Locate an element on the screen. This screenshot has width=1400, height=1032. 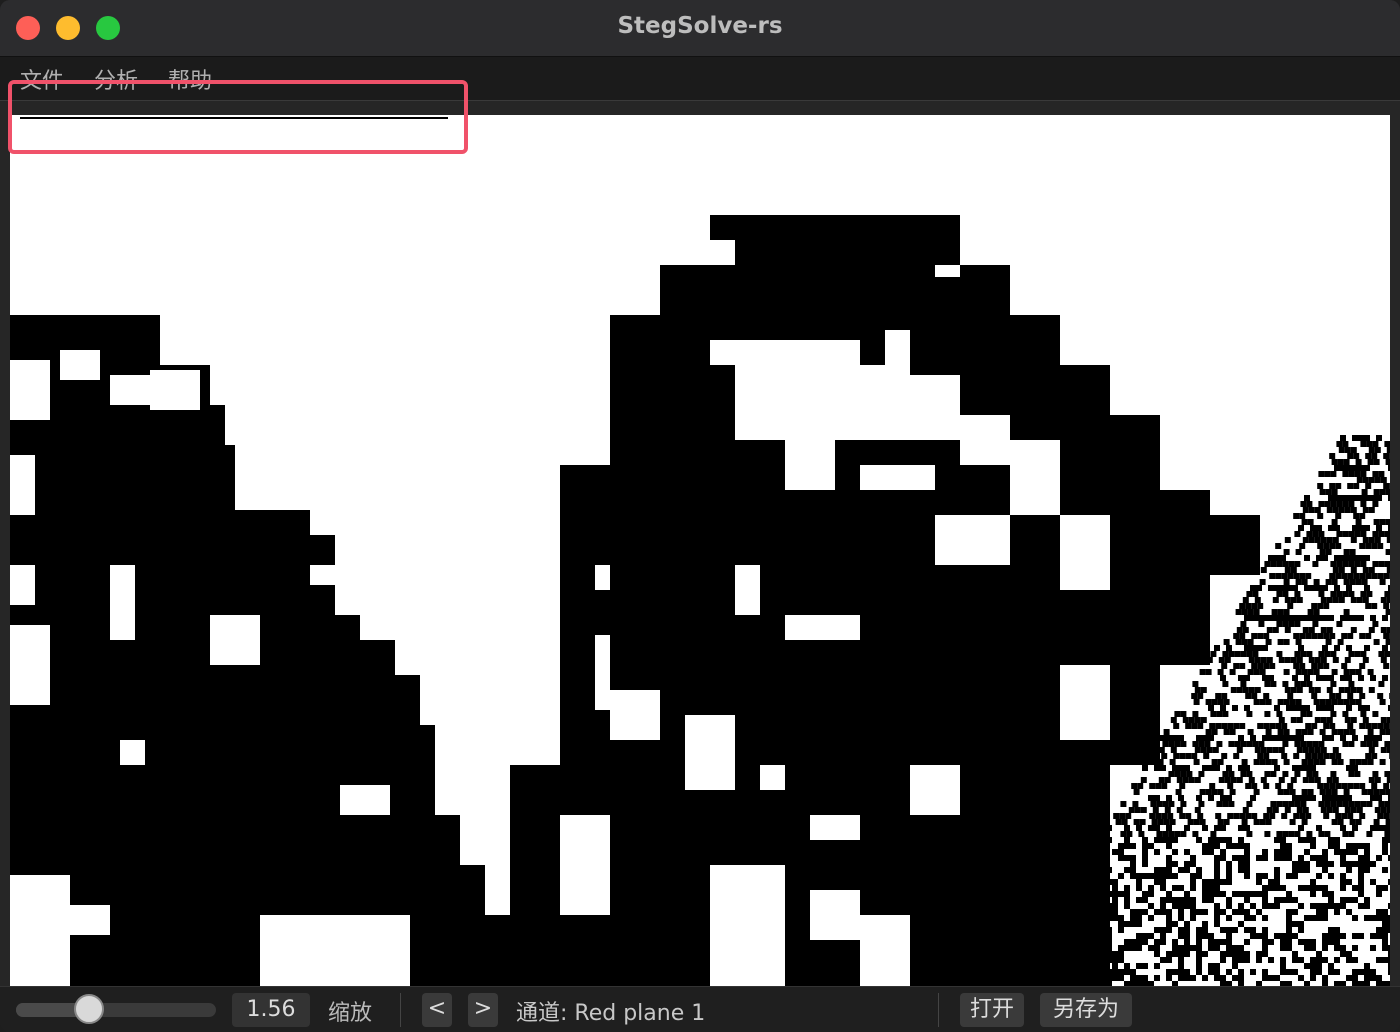
title-bar: StegSolve-rs is located at coordinates (700, 28).